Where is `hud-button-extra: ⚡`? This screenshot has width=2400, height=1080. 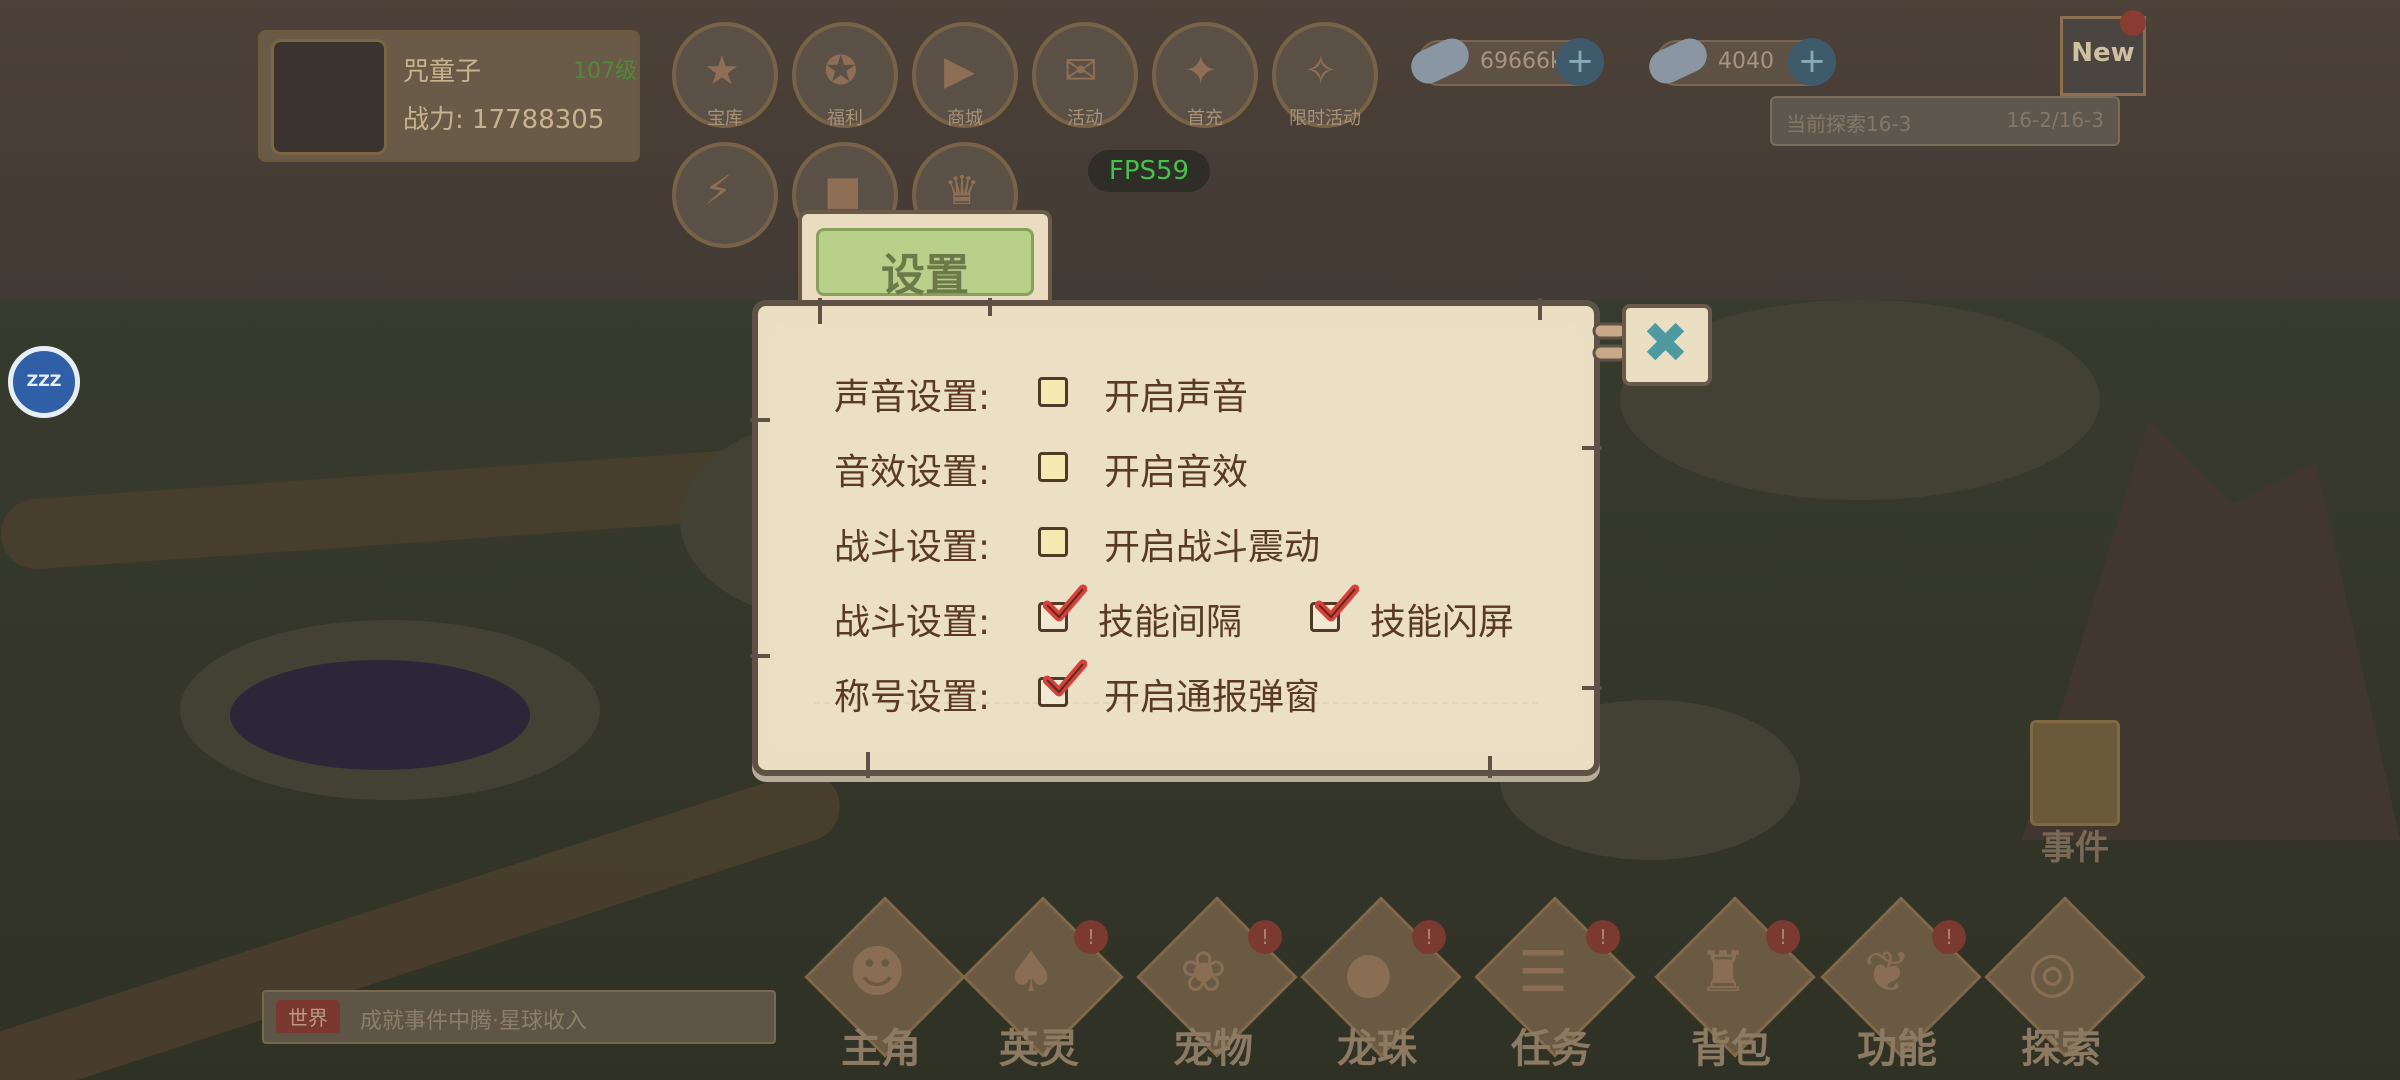 hud-button-extra: ⚡ is located at coordinates (725, 195).